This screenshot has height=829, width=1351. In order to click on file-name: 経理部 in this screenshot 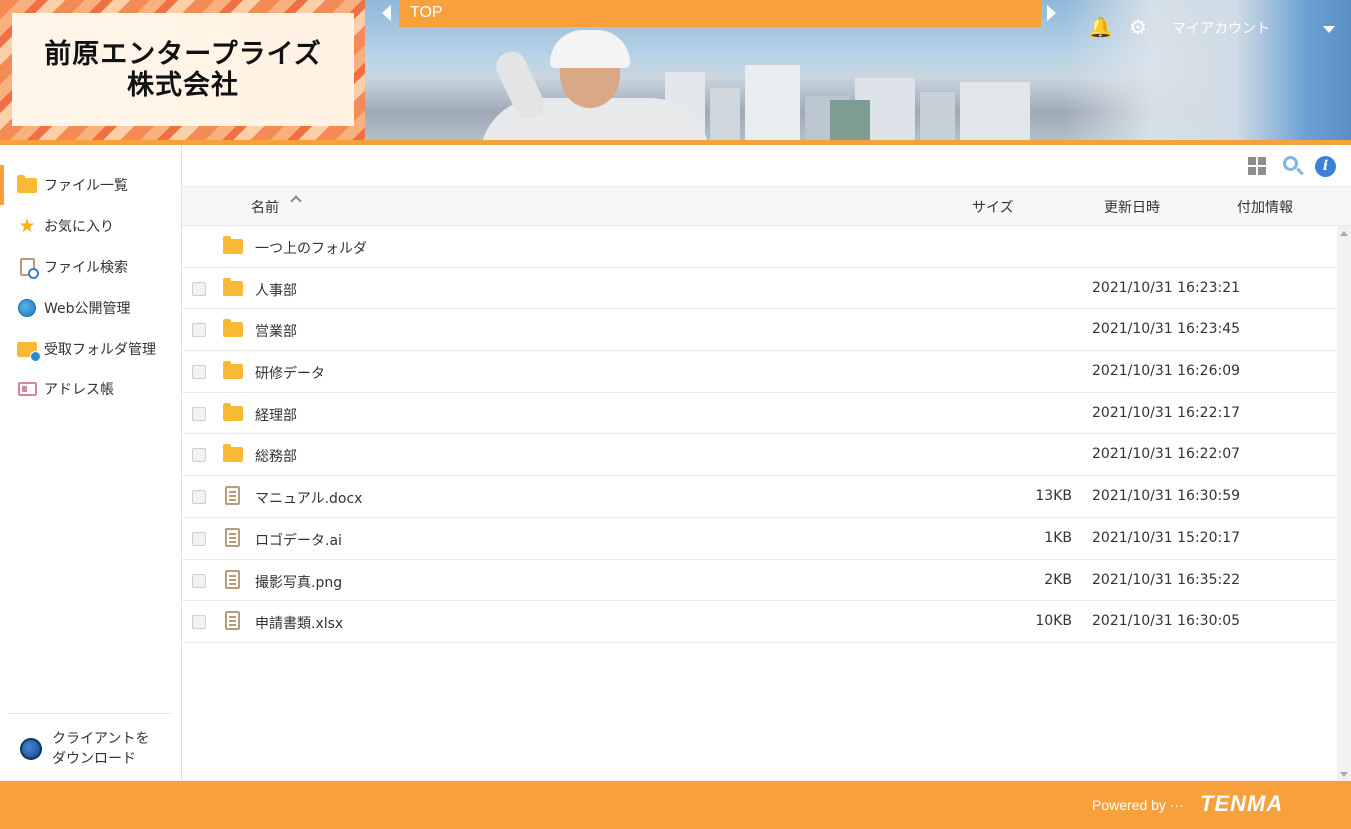, I will do `click(276, 415)`.